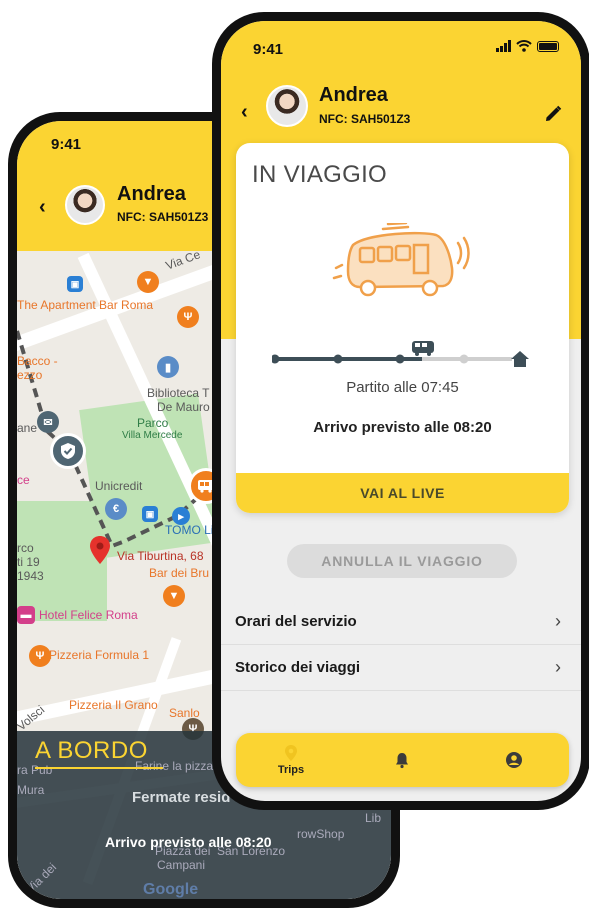 The width and height of the screenshot is (589, 911). I want to click on destination-marker-icon, so click(100, 550).